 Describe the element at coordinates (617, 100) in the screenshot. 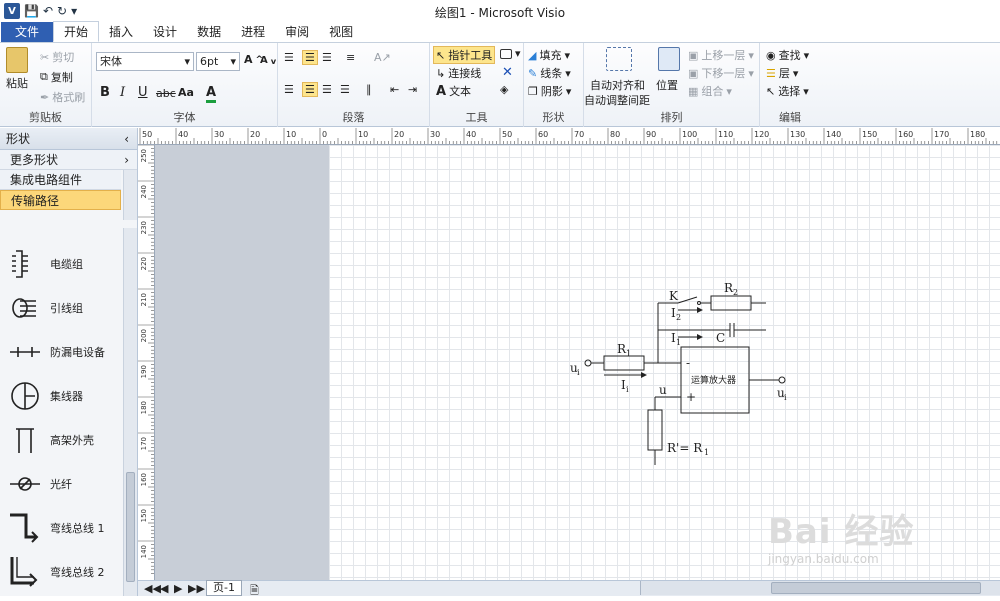

I see `auto-space-button: 自动调整间距` at that location.